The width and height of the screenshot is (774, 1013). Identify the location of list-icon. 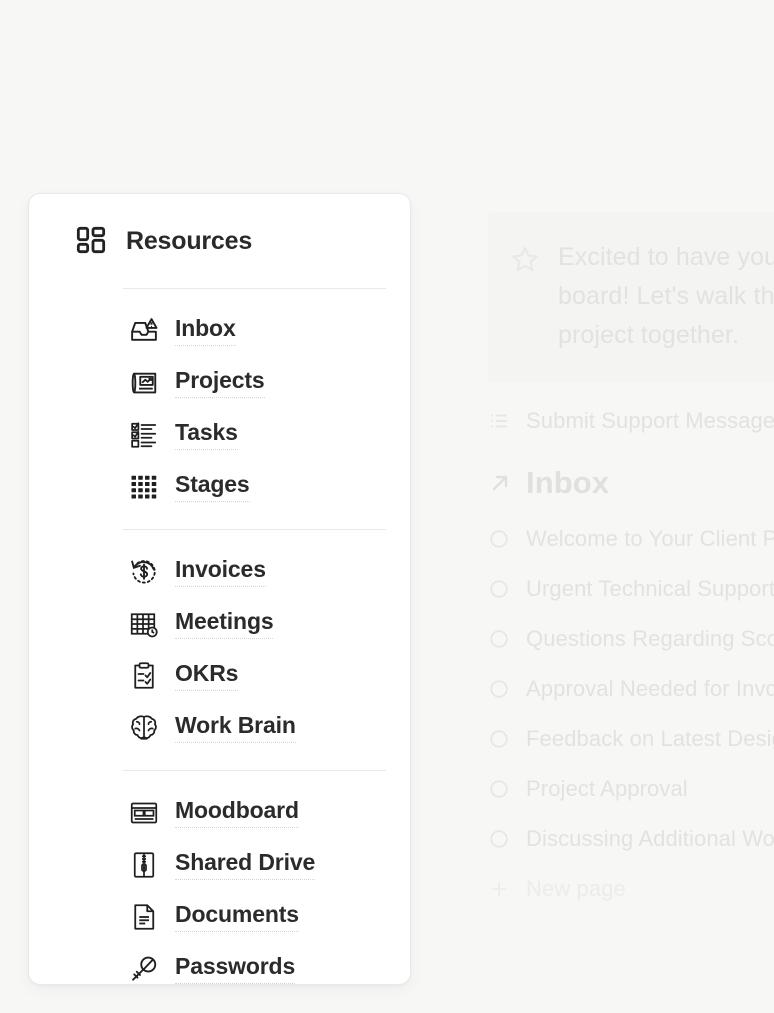
(499, 421).